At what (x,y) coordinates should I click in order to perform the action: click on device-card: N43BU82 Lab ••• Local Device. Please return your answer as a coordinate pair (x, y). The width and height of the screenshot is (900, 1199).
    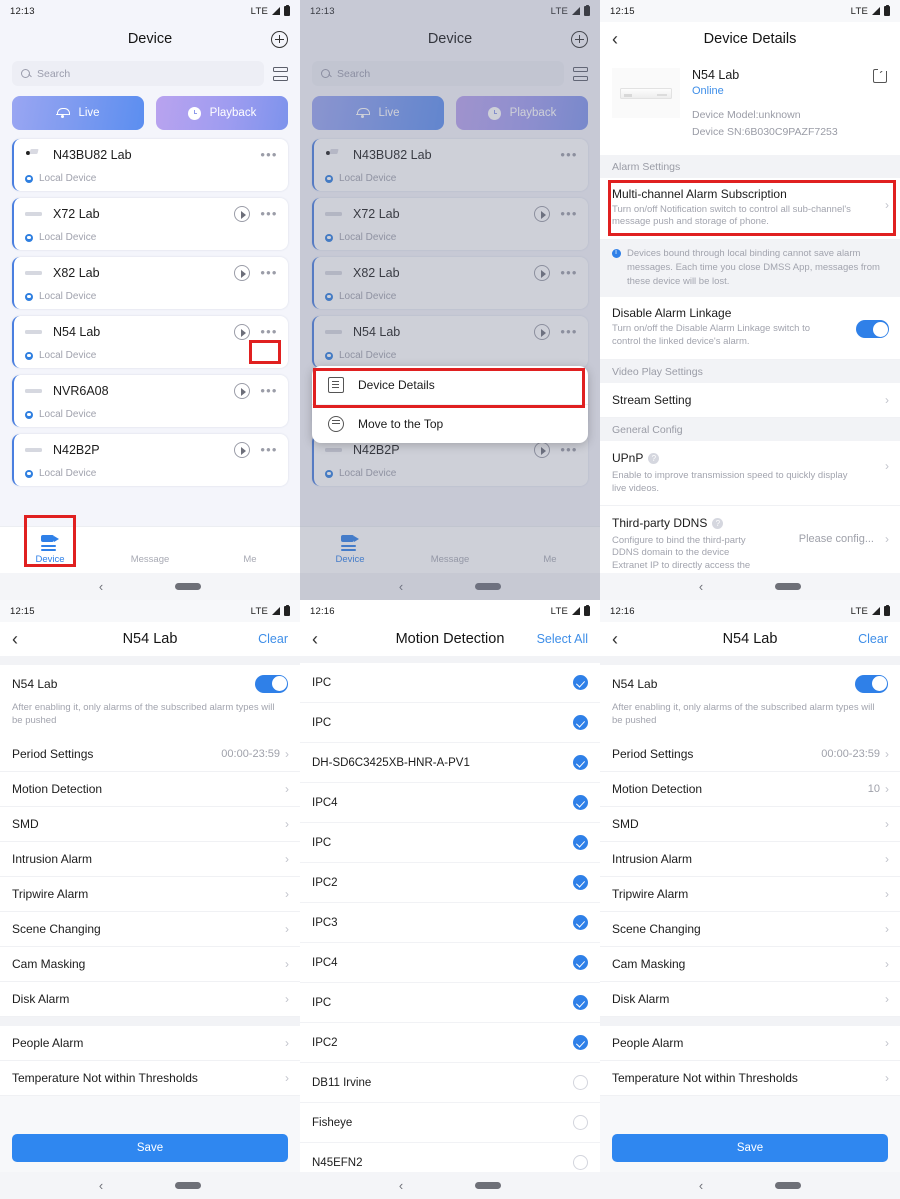
    Looking at the image, I should click on (150, 165).